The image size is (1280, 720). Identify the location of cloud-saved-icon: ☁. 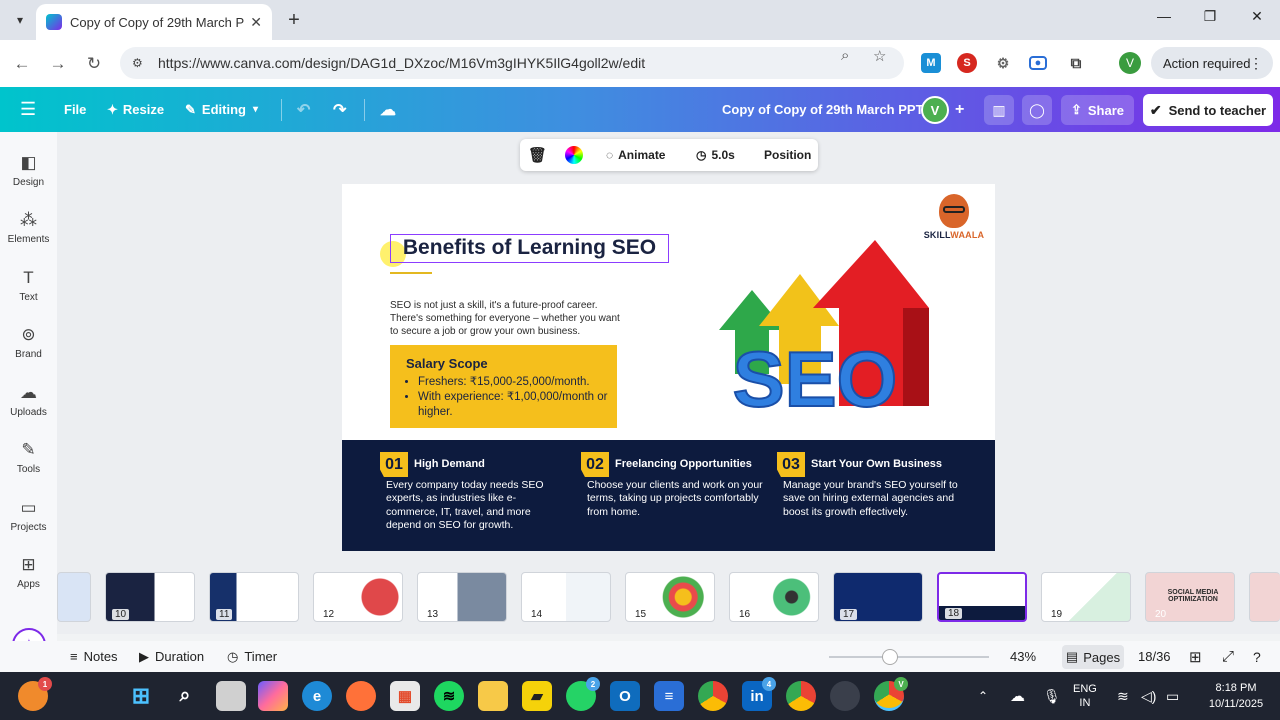
(388, 109).